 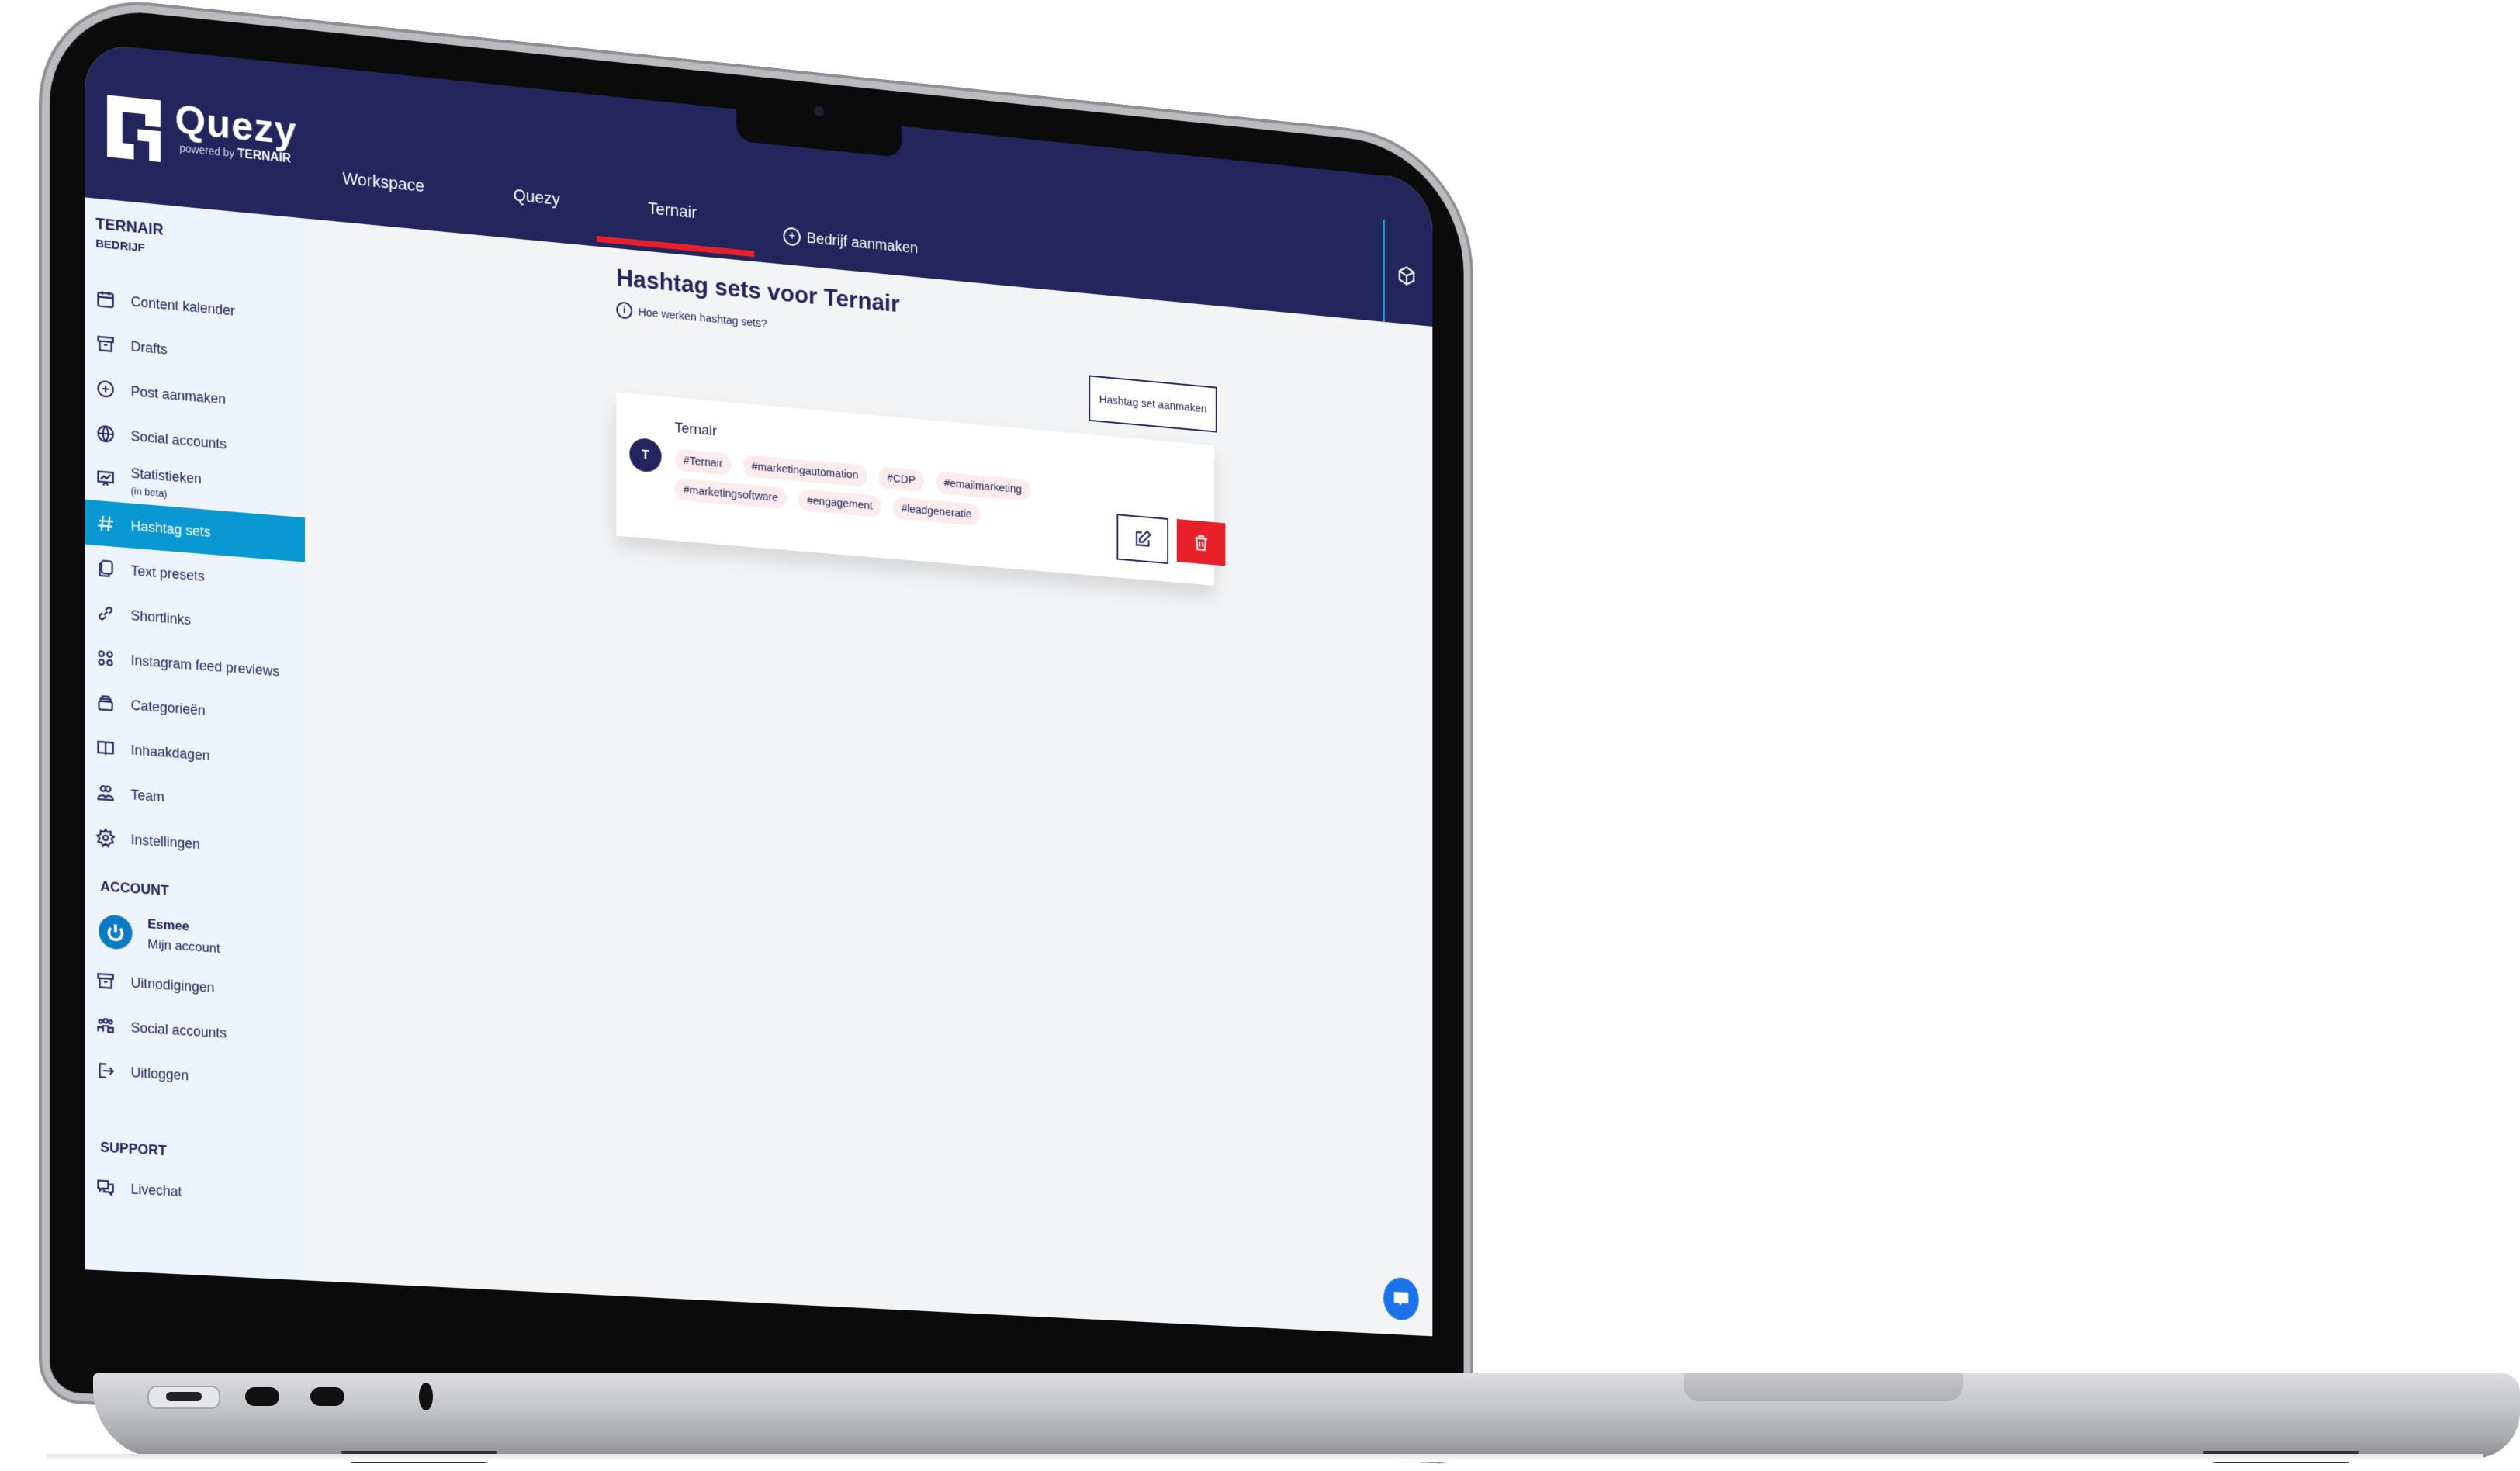 What do you see at coordinates (820, 111) in the screenshot?
I see `camera` at bounding box center [820, 111].